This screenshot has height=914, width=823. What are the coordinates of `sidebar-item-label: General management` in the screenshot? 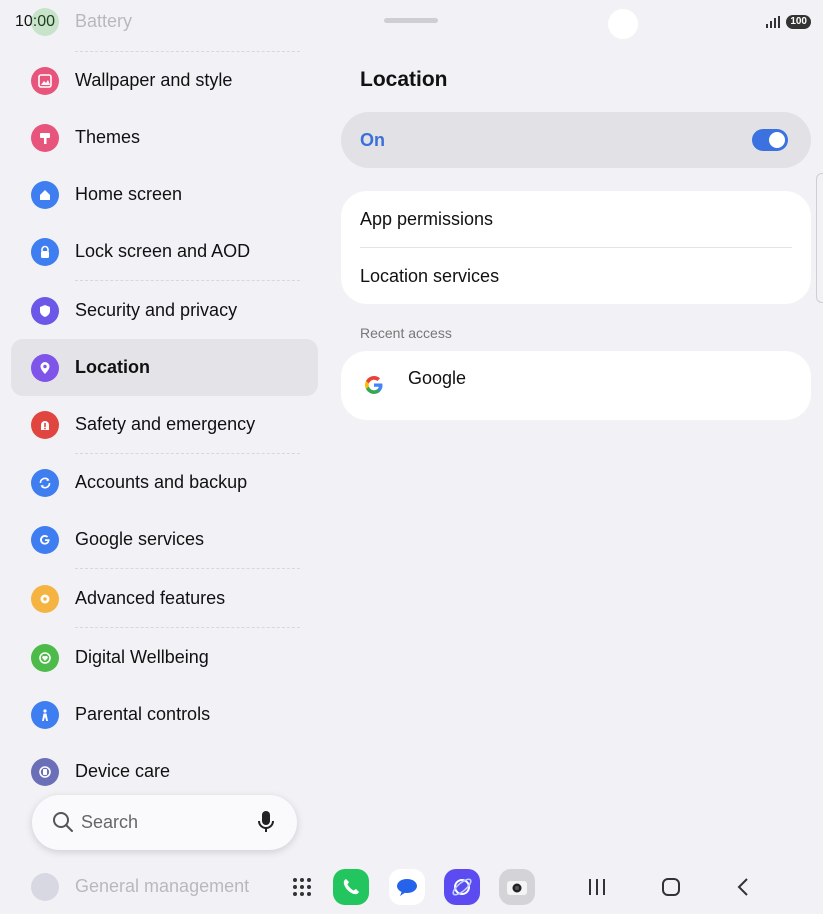 It's located at (162, 886).